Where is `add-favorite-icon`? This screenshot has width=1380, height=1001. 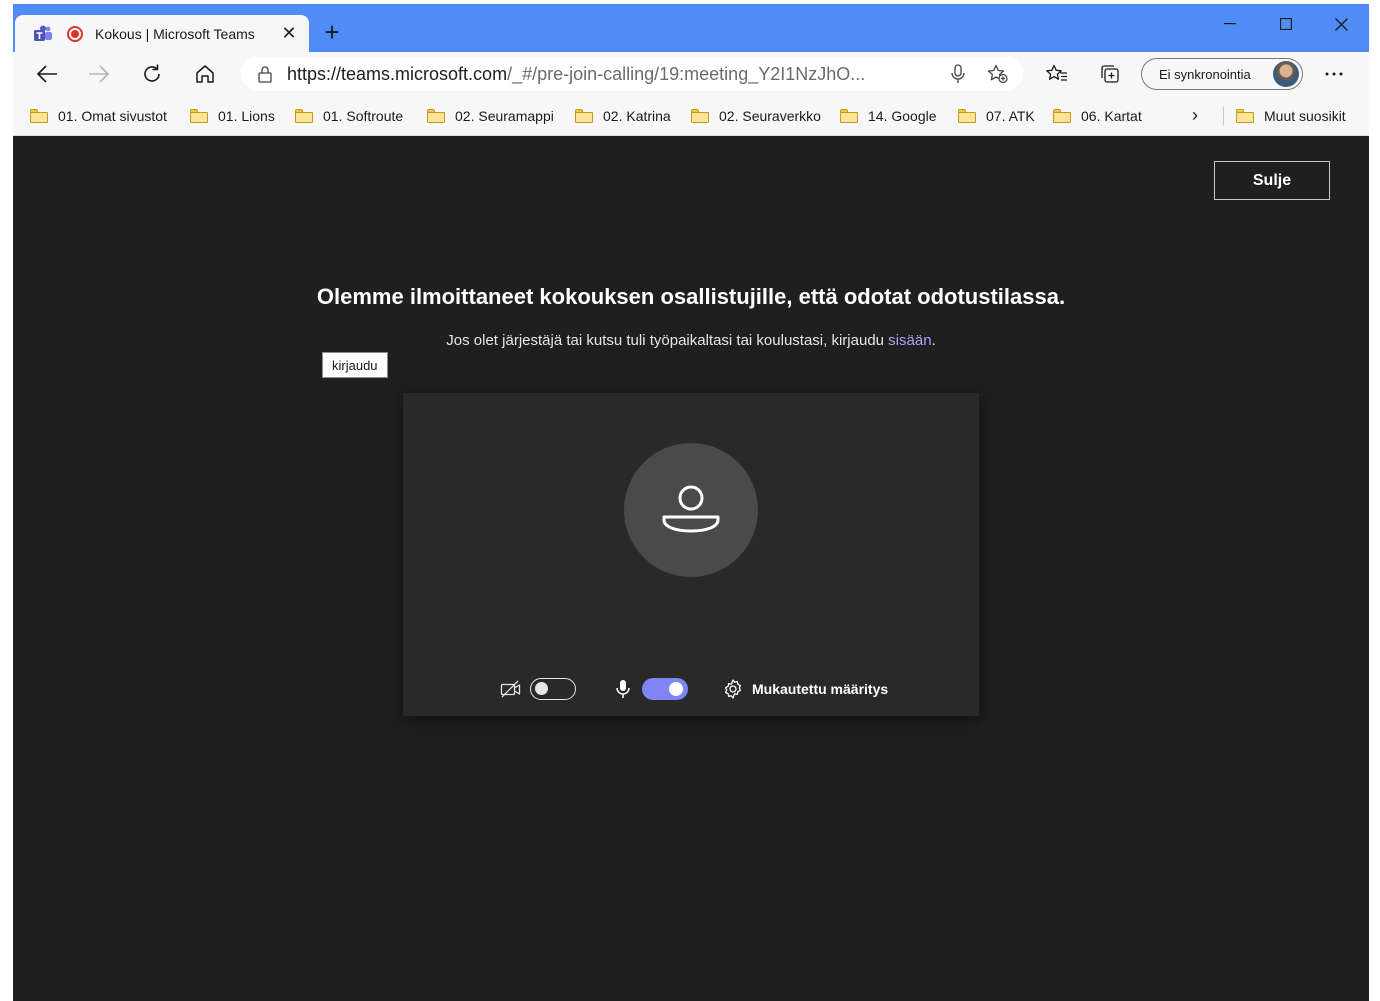
add-favorite-icon is located at coordinates (998, 76).